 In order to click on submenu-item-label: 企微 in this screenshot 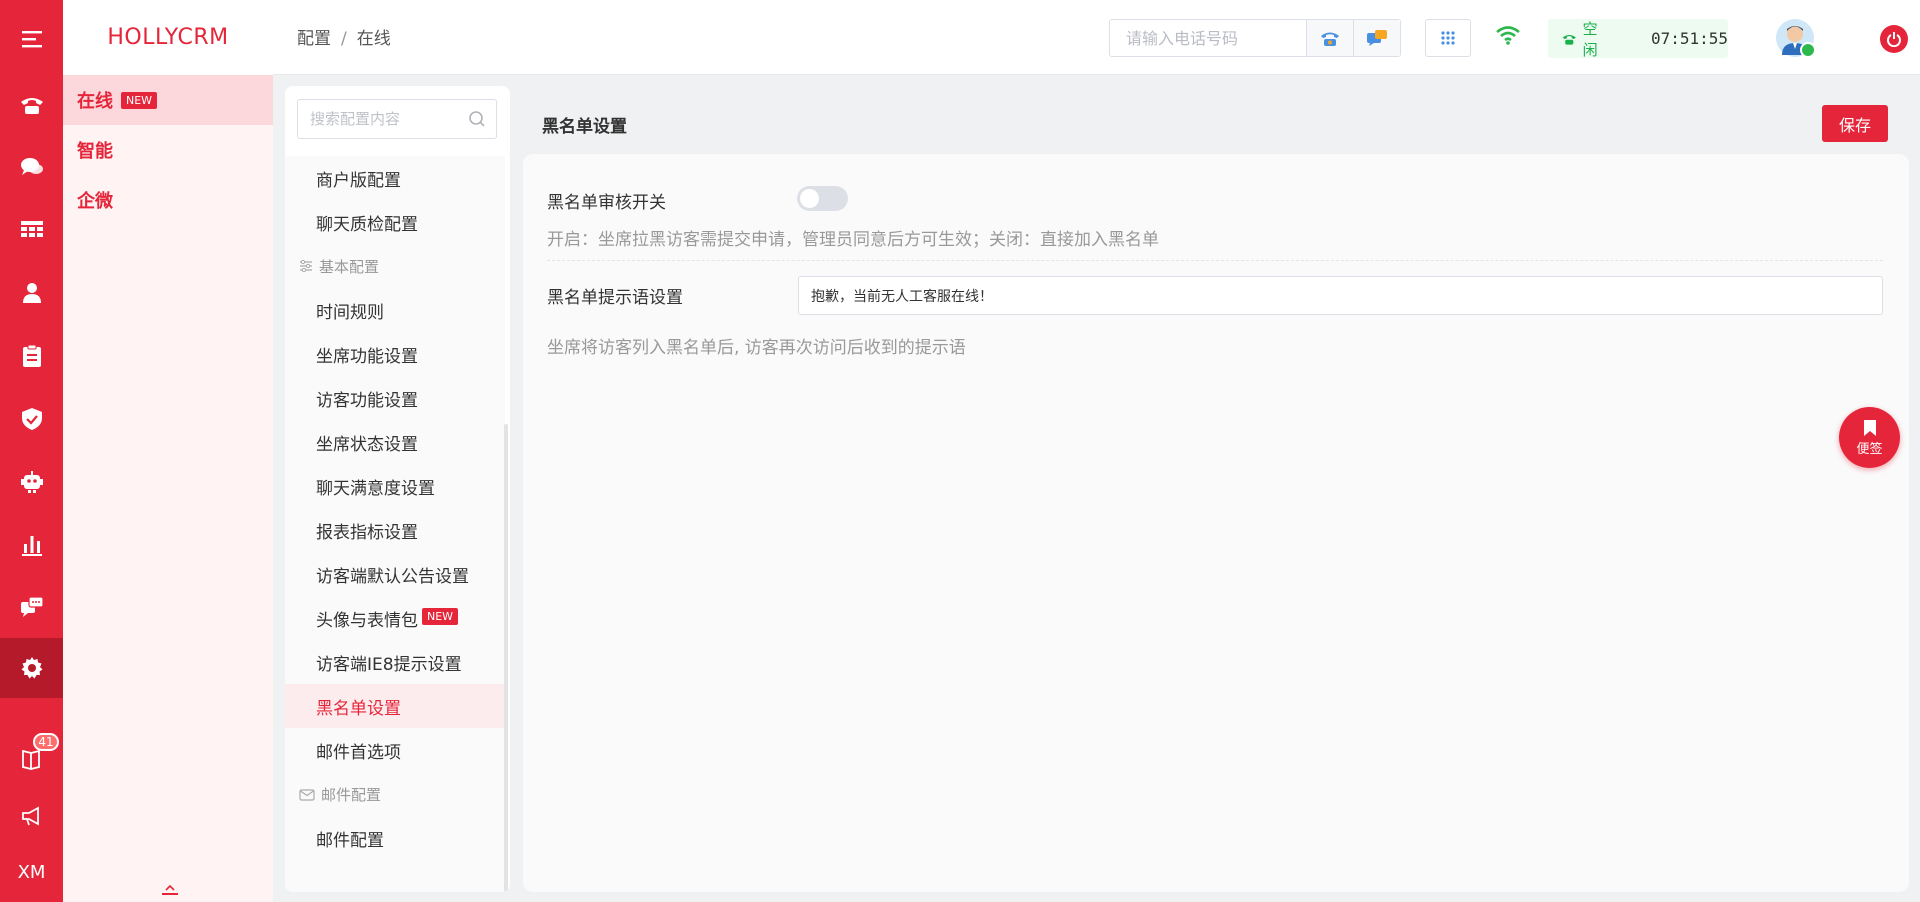, I will do `click(95, 201)`.